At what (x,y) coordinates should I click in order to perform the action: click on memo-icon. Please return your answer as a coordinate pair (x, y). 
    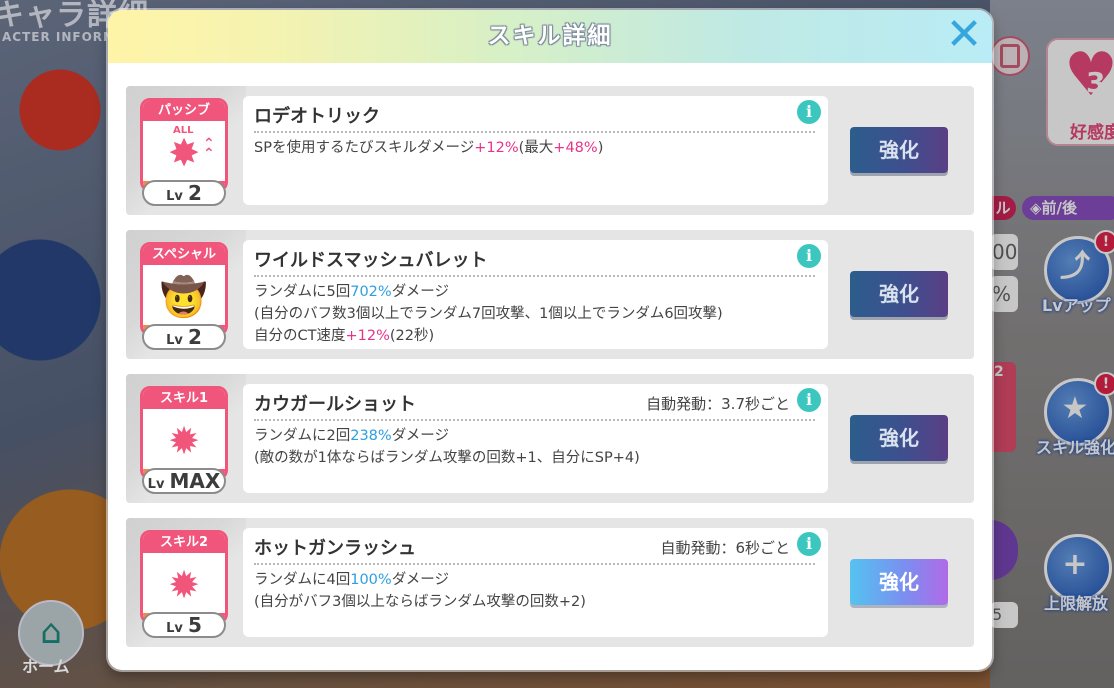
    Looking at the image, I should click on (1010, 56).